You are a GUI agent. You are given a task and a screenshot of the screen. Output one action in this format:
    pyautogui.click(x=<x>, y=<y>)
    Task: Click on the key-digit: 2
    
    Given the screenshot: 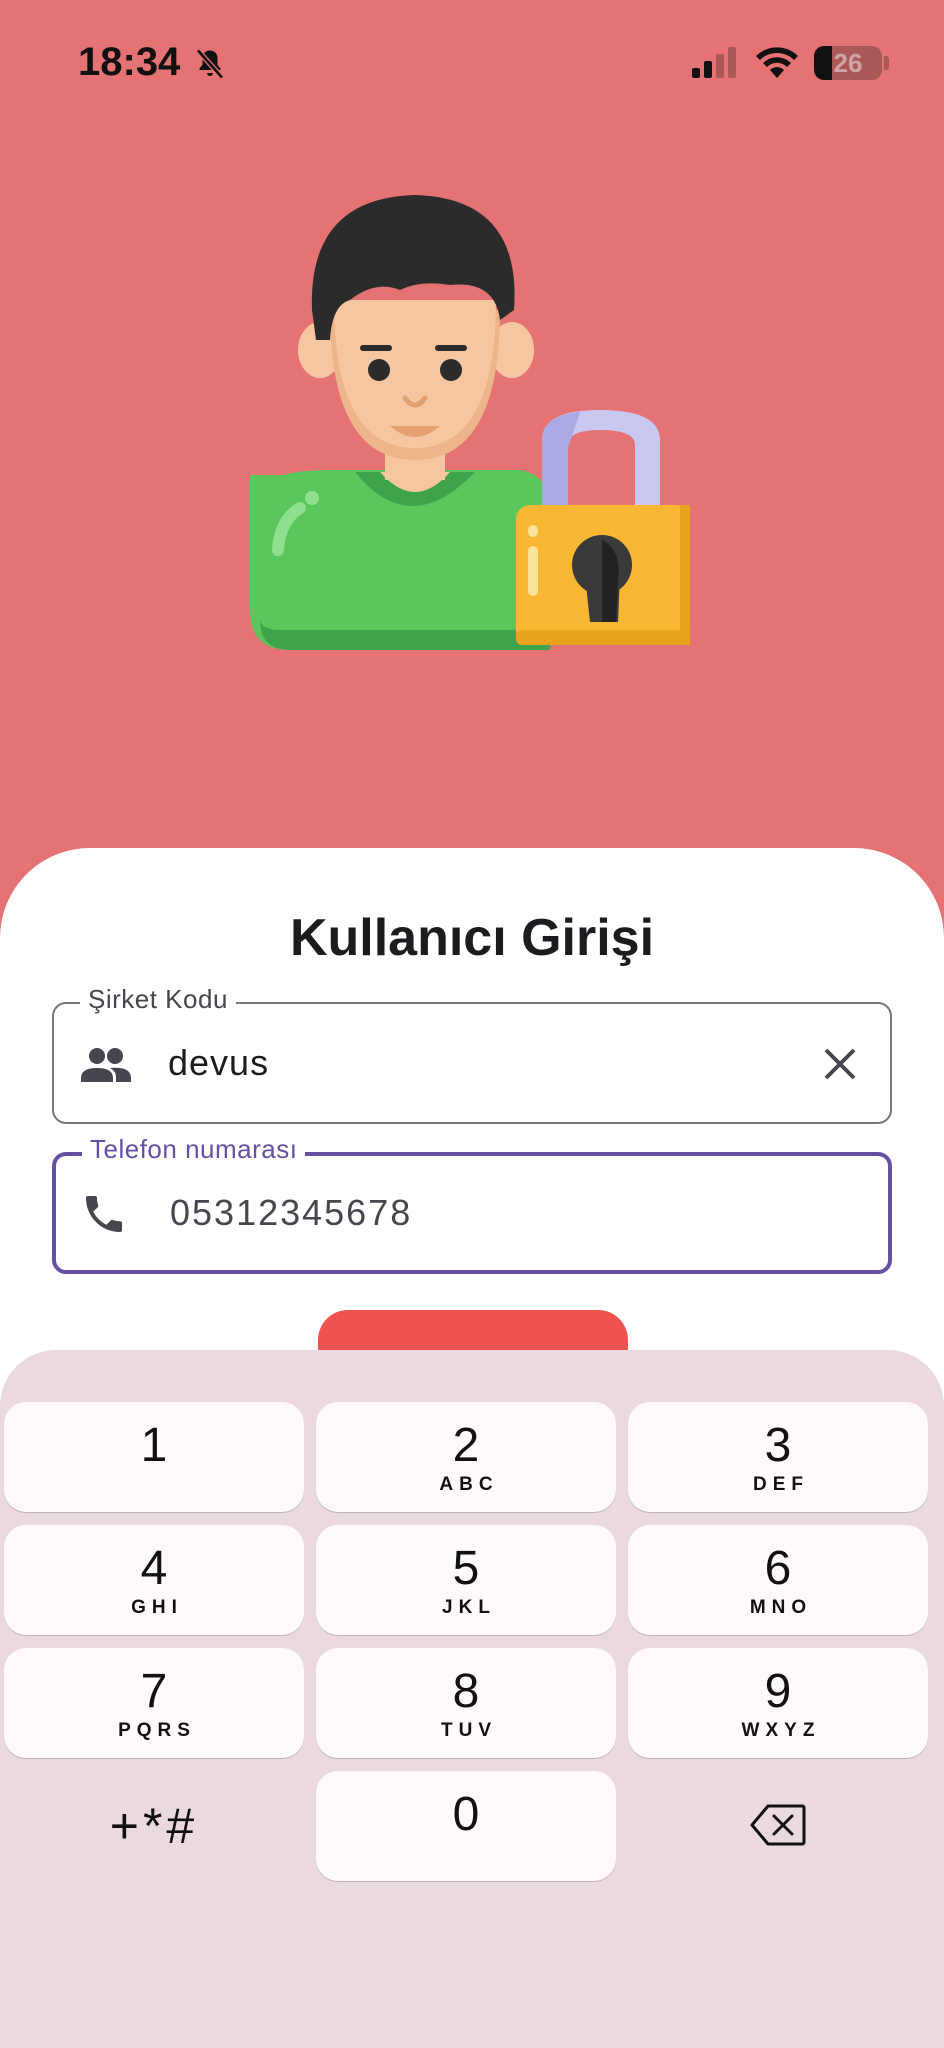 What is the action you would take?
    pyautogui.click(x=466, y=1445)
    